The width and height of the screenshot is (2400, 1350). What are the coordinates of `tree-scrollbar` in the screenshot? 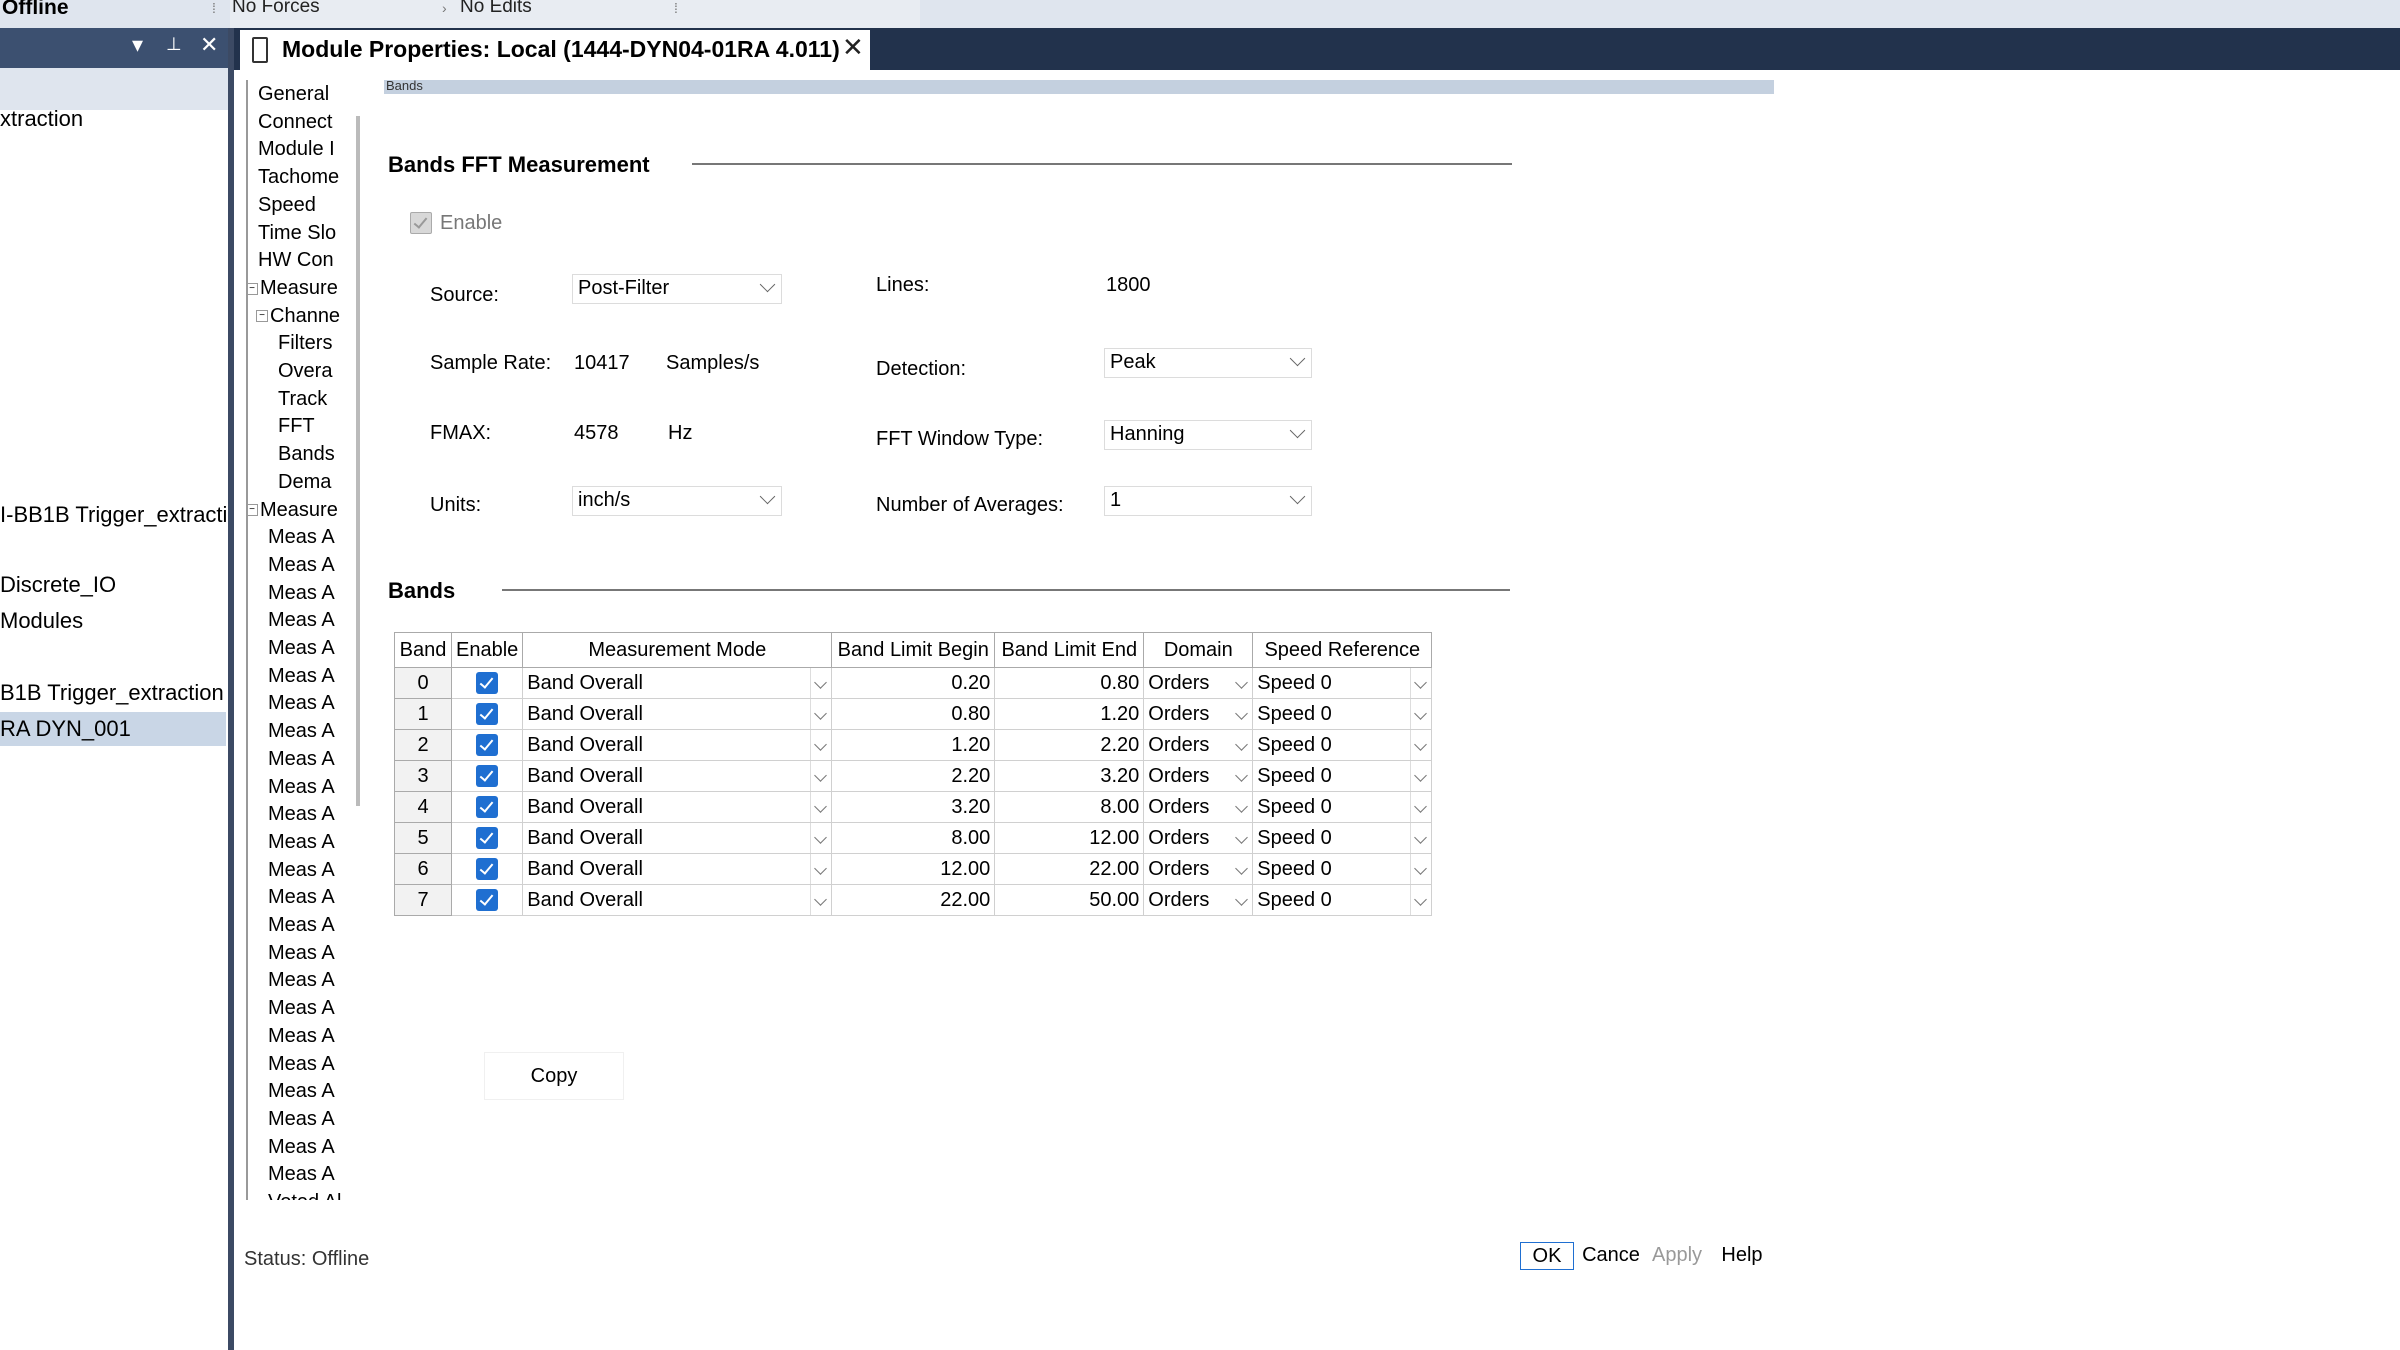 It's located at (358, 461).